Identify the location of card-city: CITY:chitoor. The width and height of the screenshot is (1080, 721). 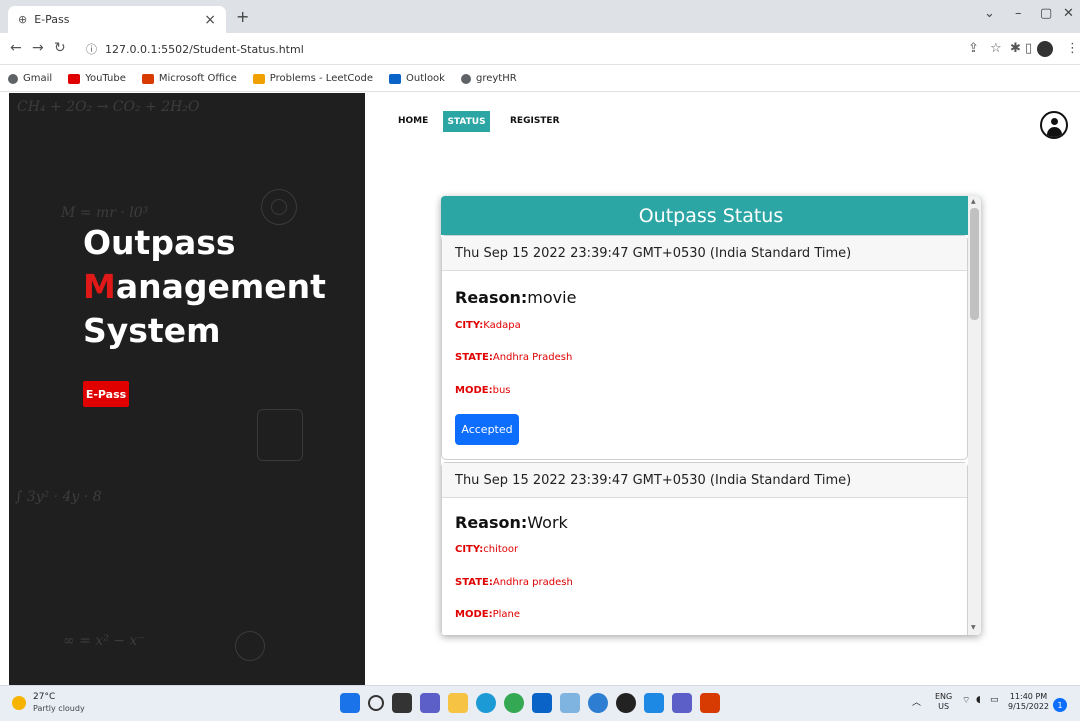
(486, 549).